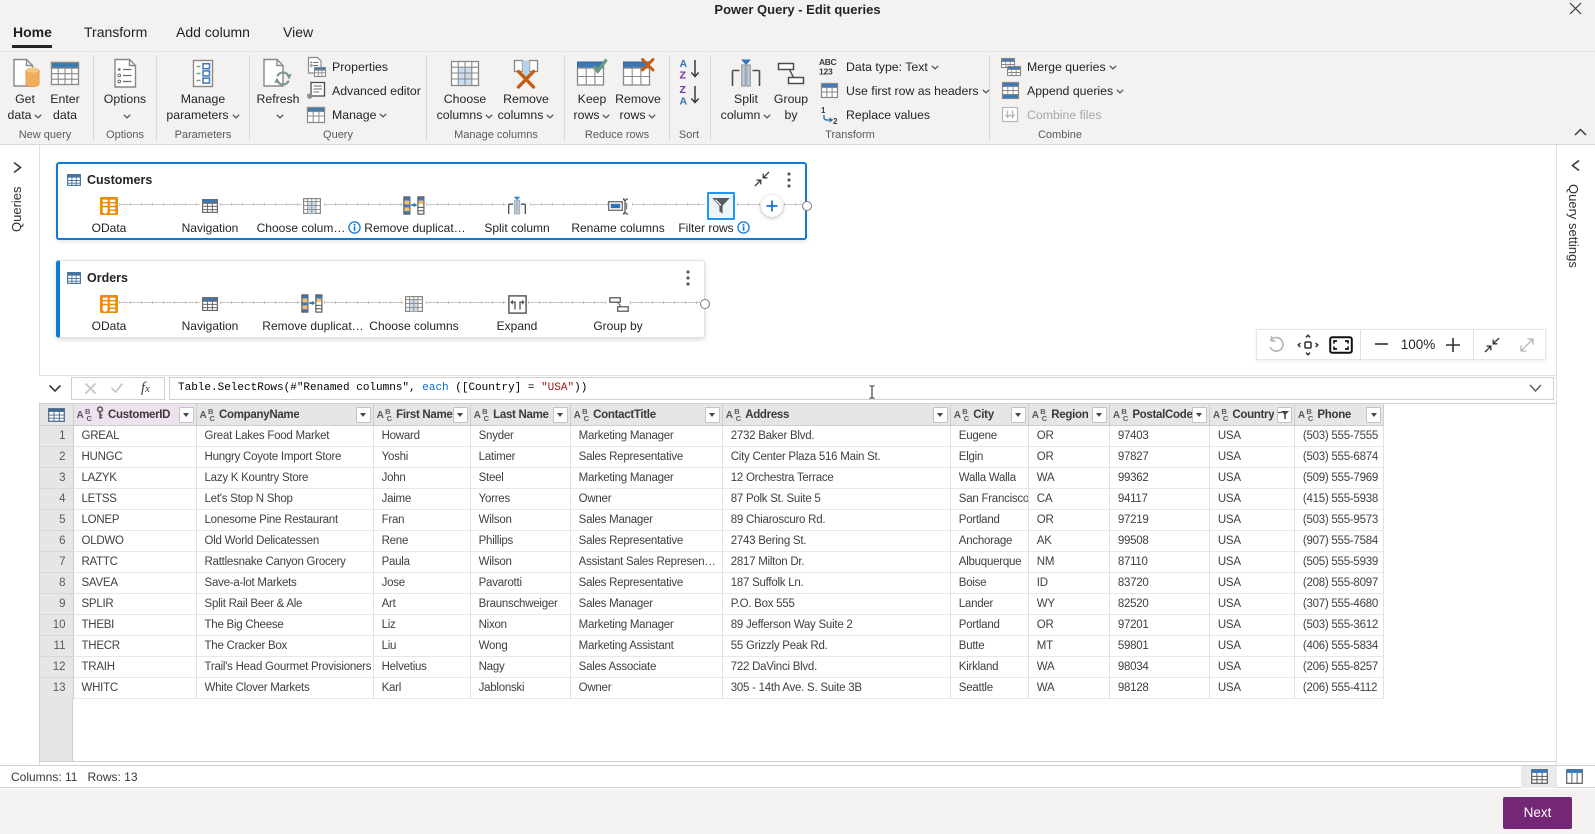 The height and width of the screenshot is (834, 1595). Describe the element at coordinates (835, 121) in the screenshot. I see `svg-text: 2` at that location.